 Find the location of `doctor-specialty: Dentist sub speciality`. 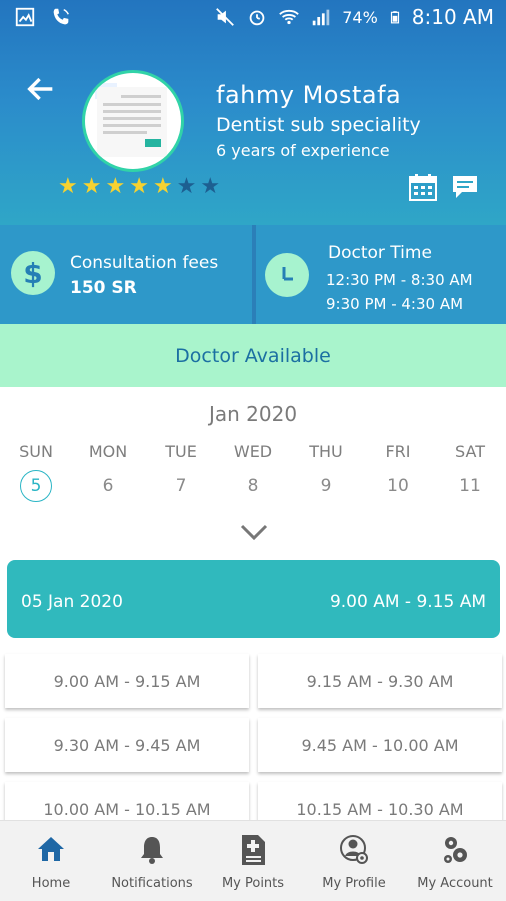

doctor-specialty: Dentist sub speciality is located at coordinates (318, 125).